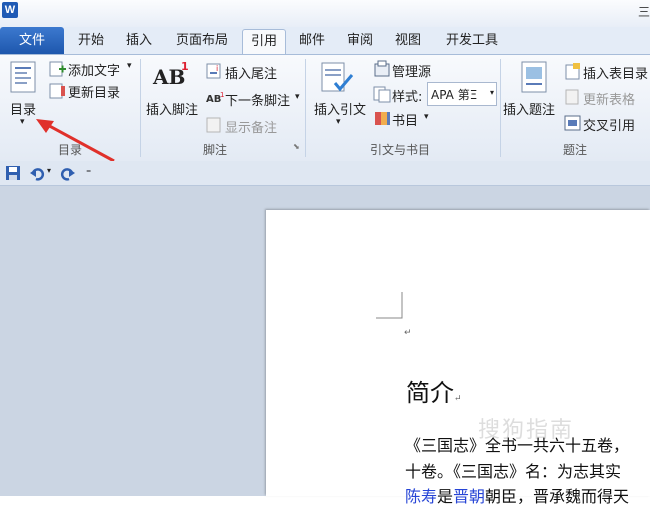 The width and height of the screenshot is (650, 507). I want to click on tab-developer: 开发工具, so click(472, 41).